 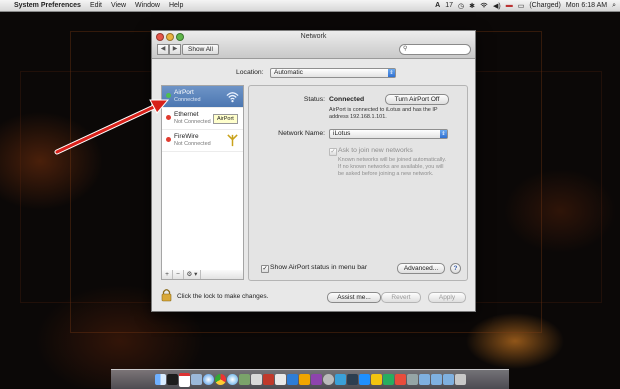 I want to click on itunes-icon, so click(x=232, y=379).